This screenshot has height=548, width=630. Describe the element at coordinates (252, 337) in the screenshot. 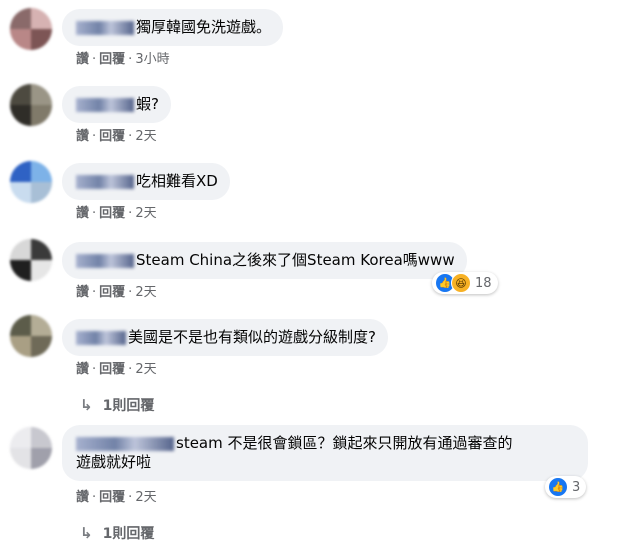

I see `comment-text: 美國是不是也有類似的遊戲分級制度?` at that location.